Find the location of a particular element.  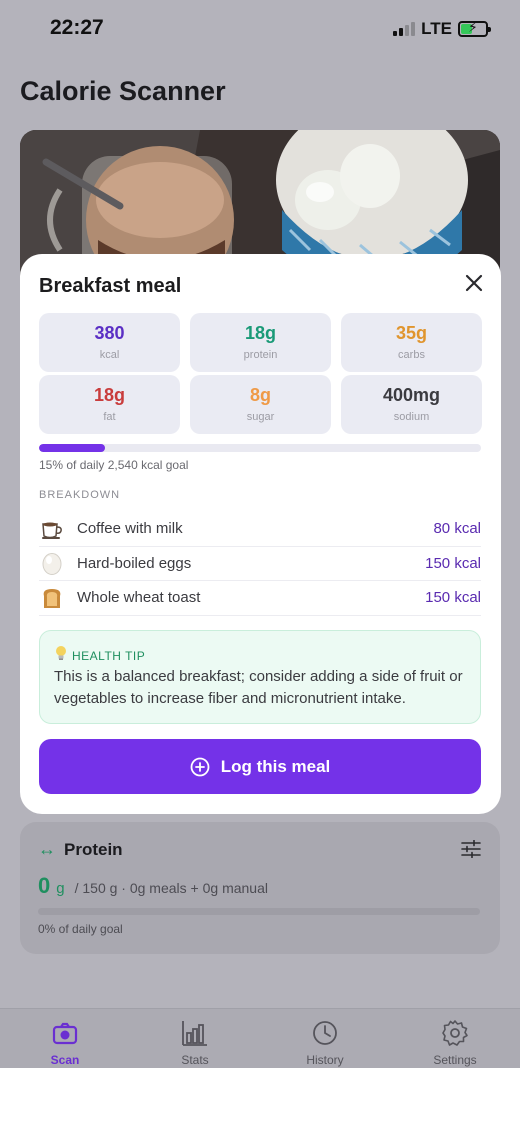

protein-unit: g is located at coordinates (60, 888).